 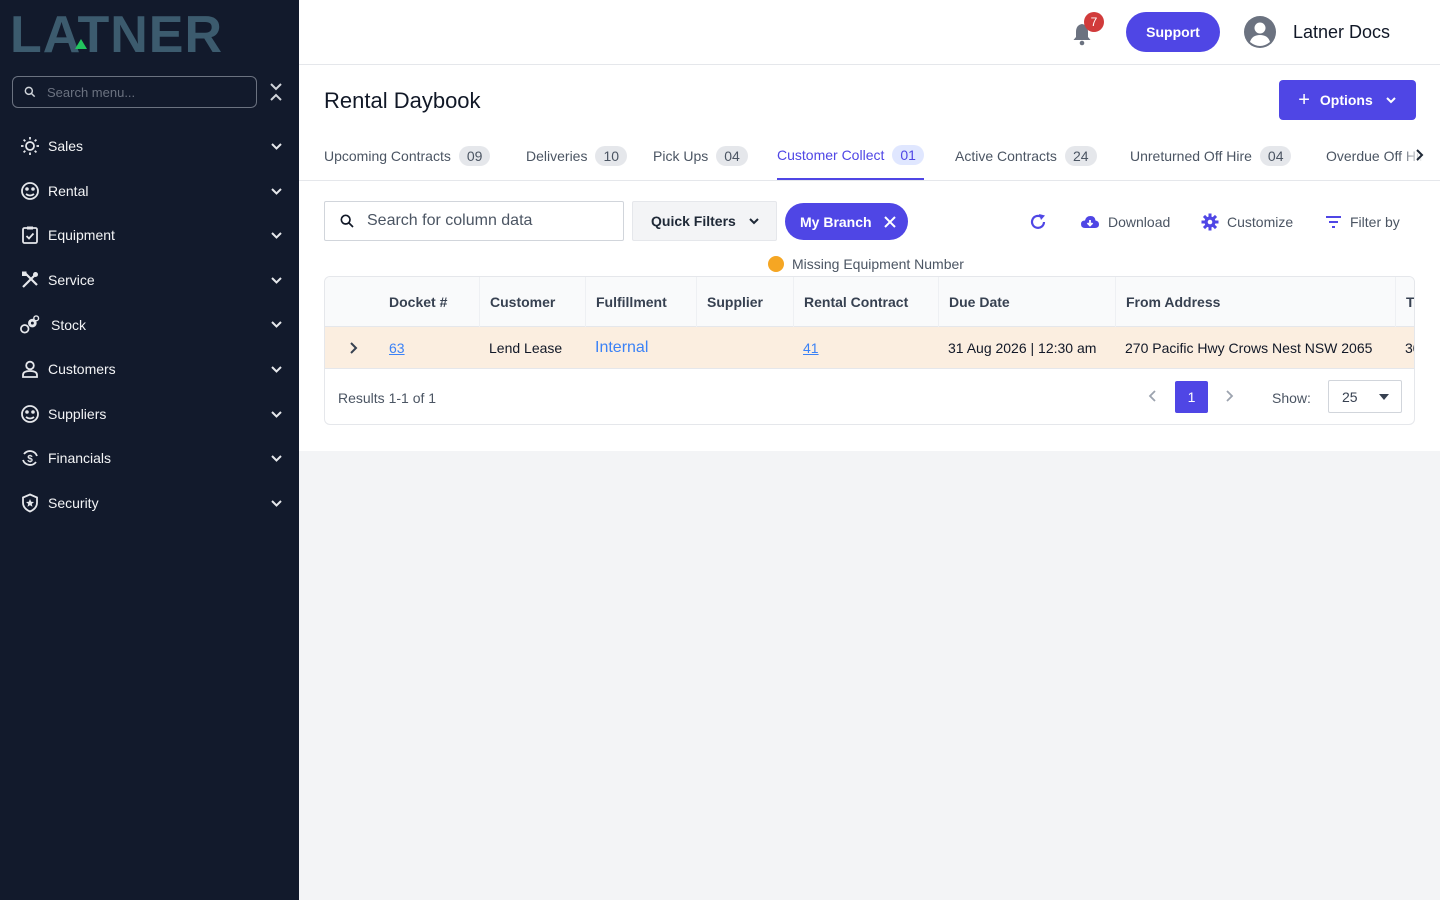 What do you see at coordinates (1350, 396) in the screenshot?
I see `page-size-value: 25` at bounding box center [1350, 396].